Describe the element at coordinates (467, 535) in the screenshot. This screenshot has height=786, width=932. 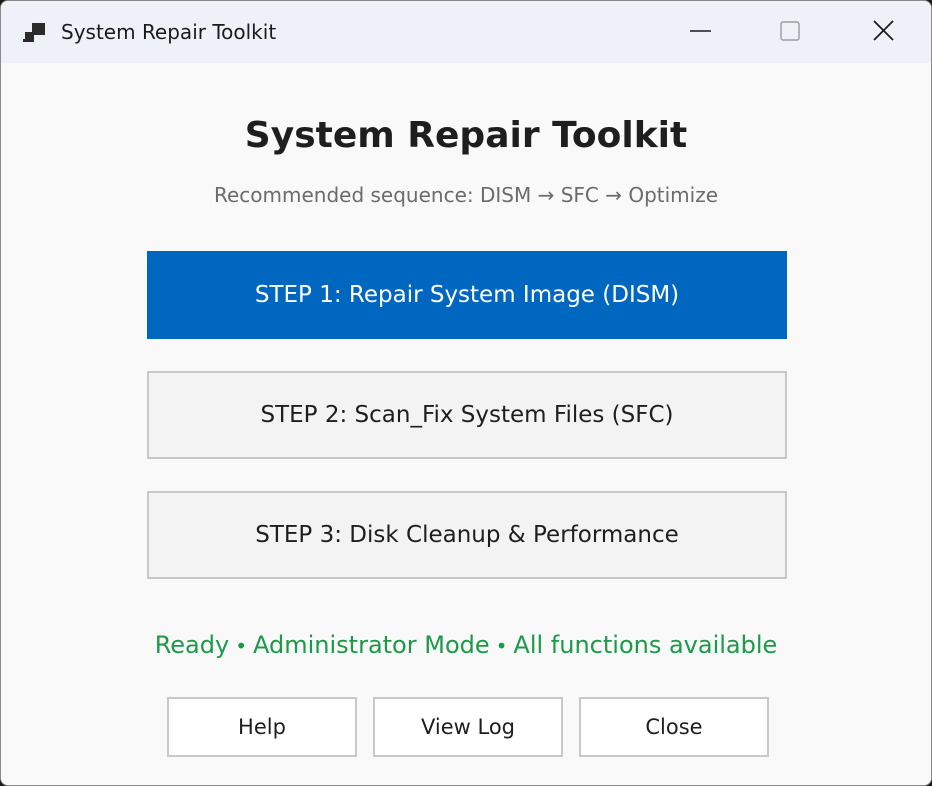
I see `step-3-cleanup-button: STEP 3: Disk Cleanup & Performance` at that location.